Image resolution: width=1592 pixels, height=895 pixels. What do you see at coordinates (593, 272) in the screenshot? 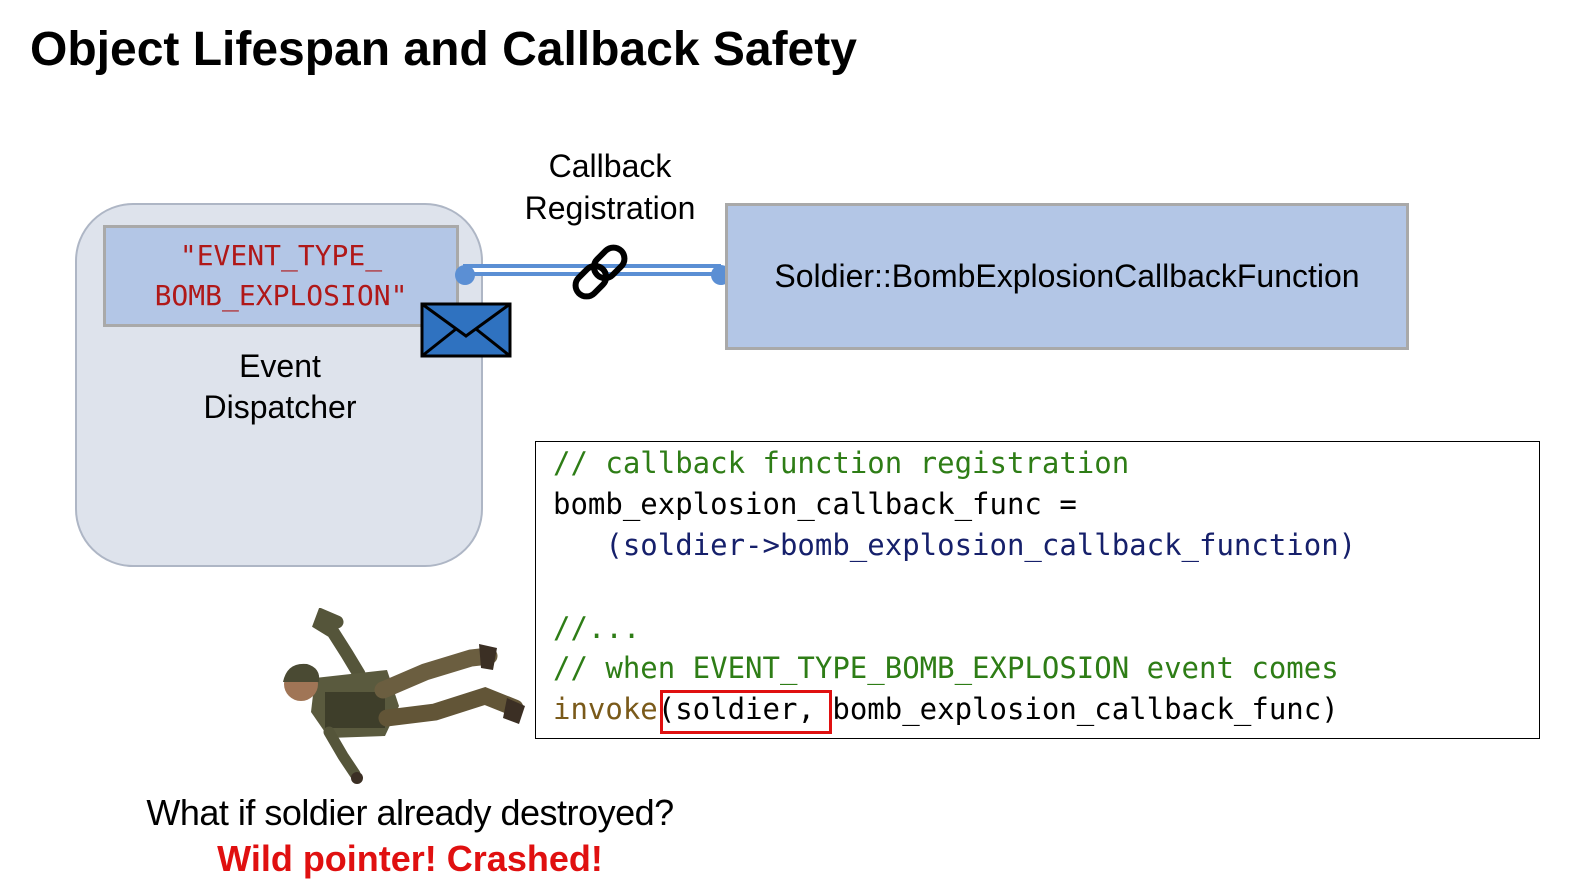
I see `registration-connector` at bounding box center [593, 272].